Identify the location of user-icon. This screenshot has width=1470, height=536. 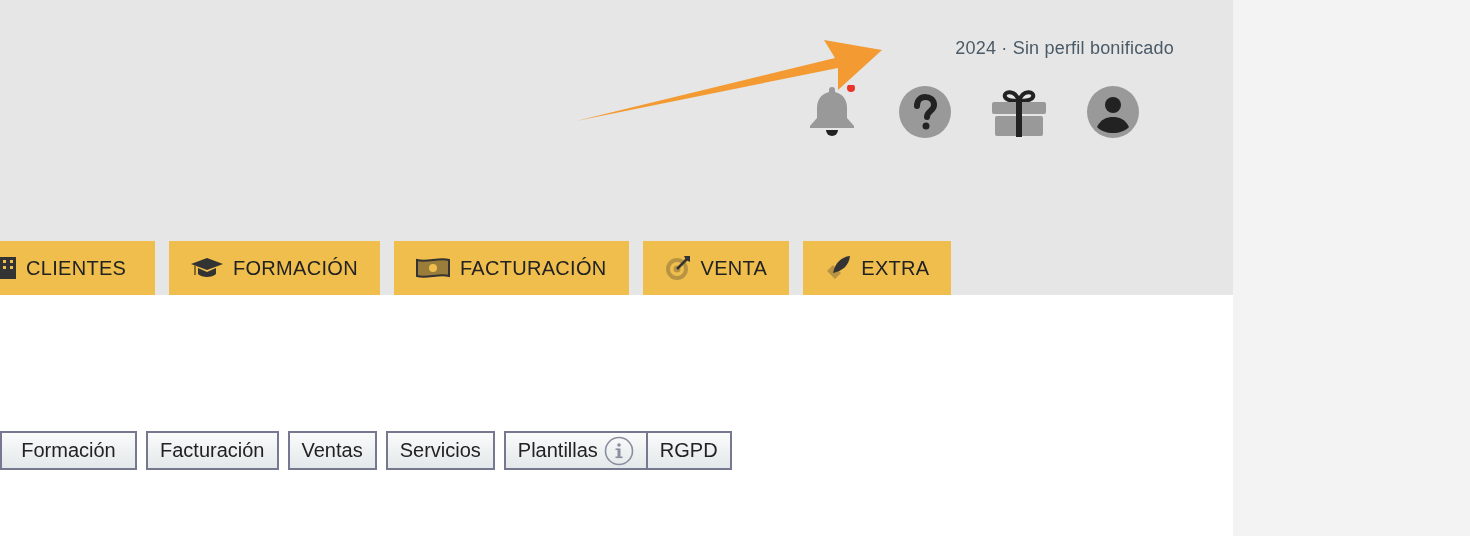
(1113, 112).